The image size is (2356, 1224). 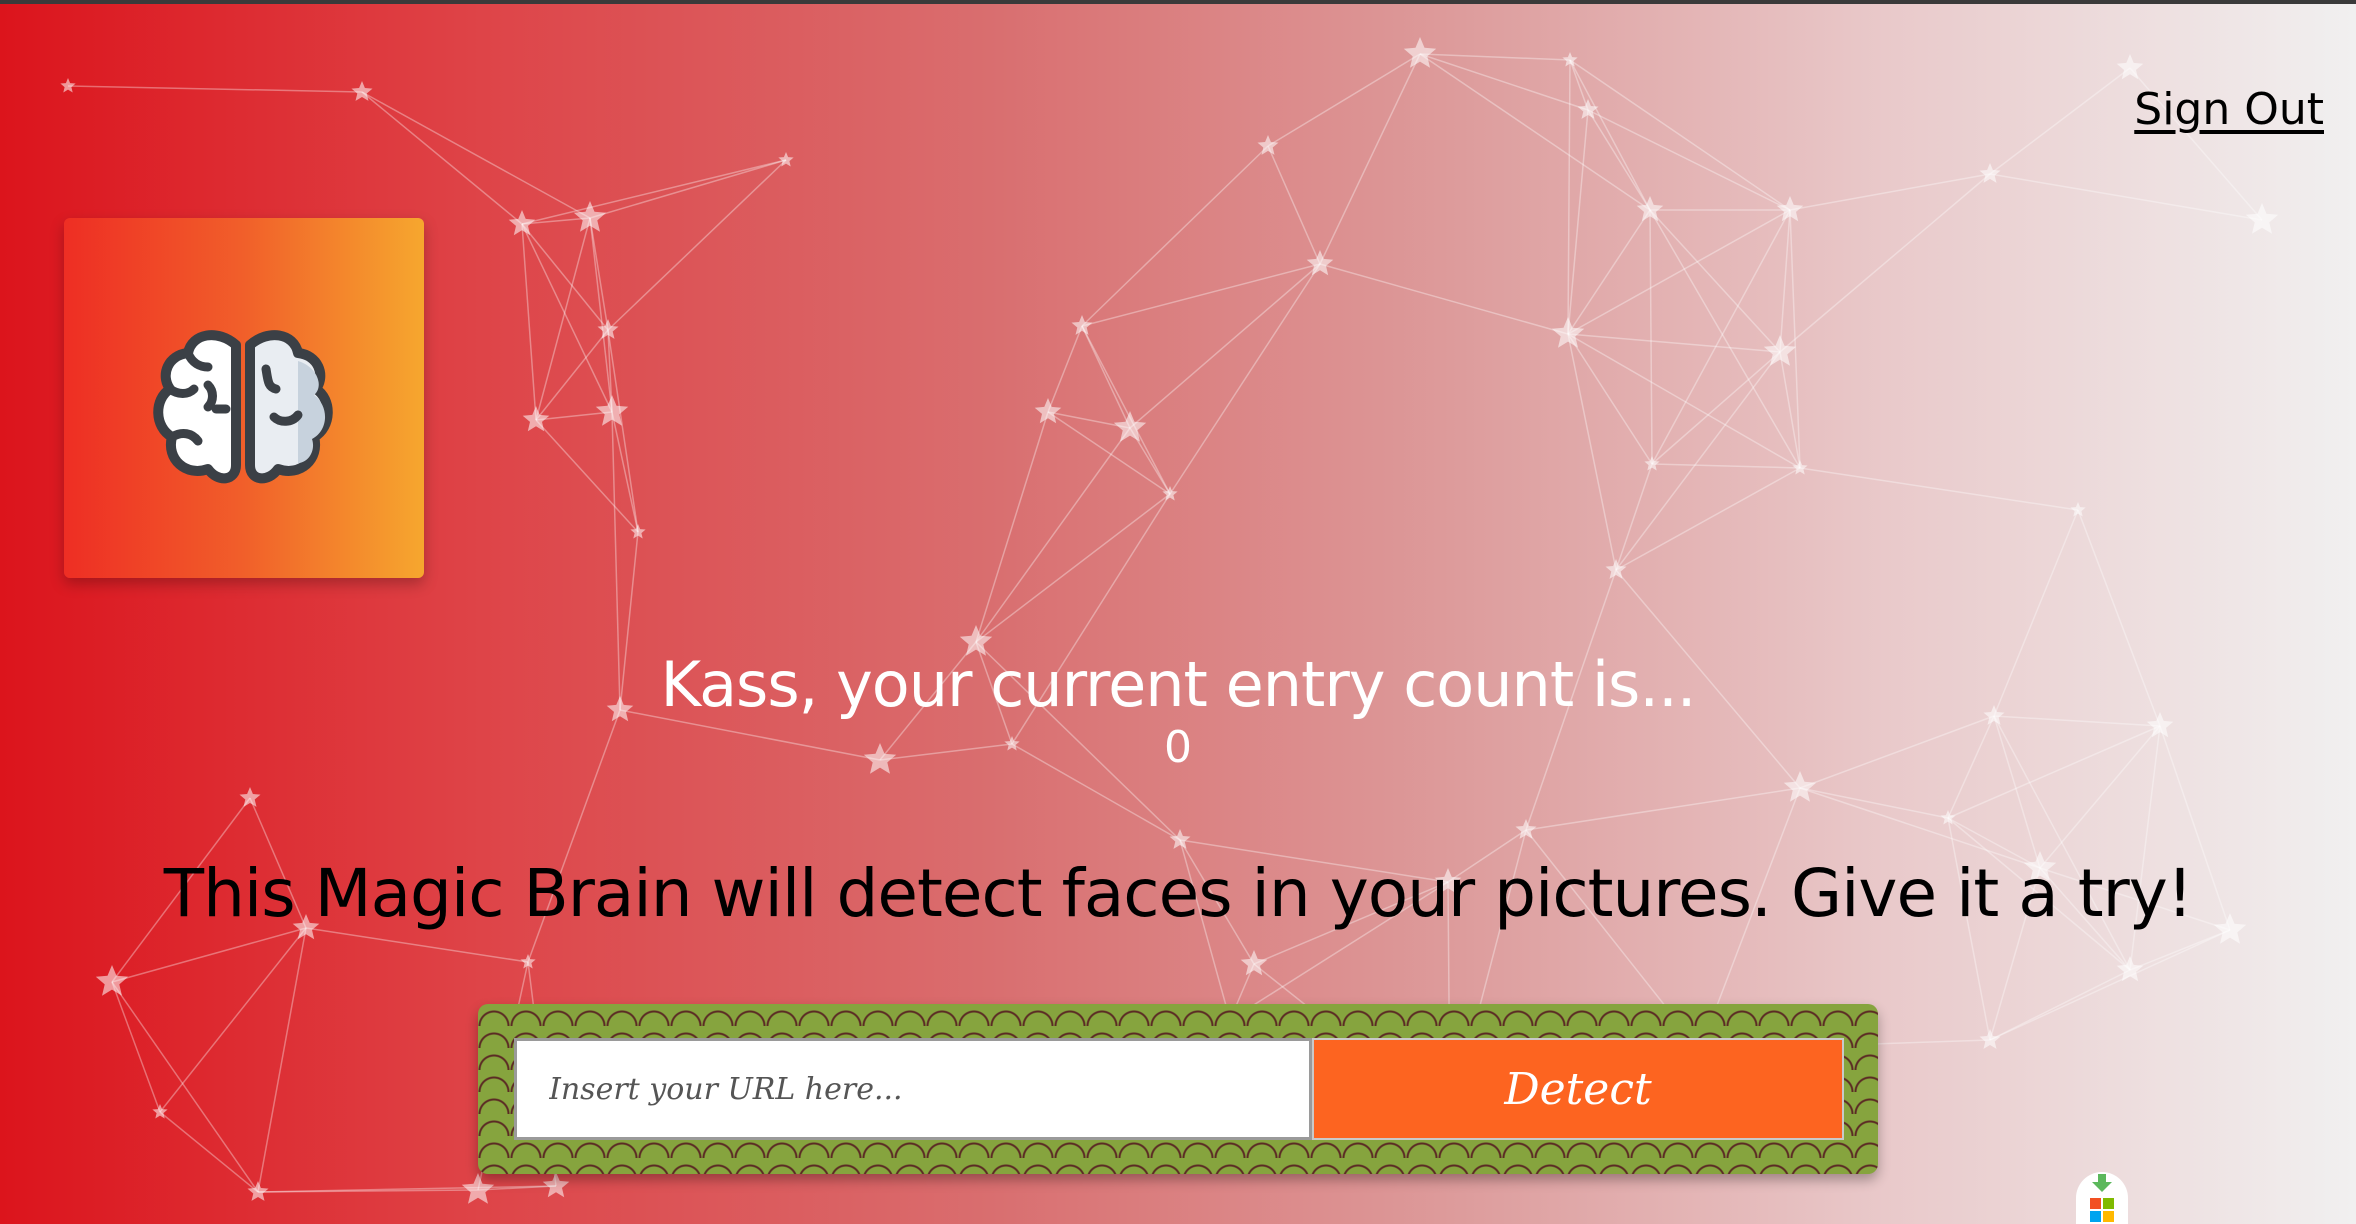 I want to click on logo-card, so click(x=244, y=398).